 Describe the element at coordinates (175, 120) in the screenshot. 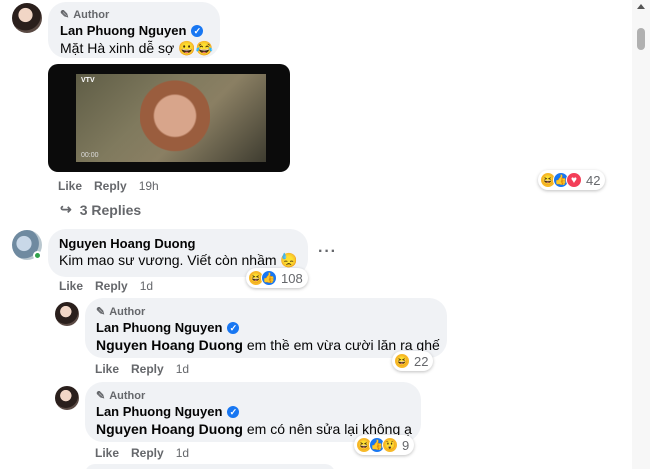

I see `video-person` at that location.